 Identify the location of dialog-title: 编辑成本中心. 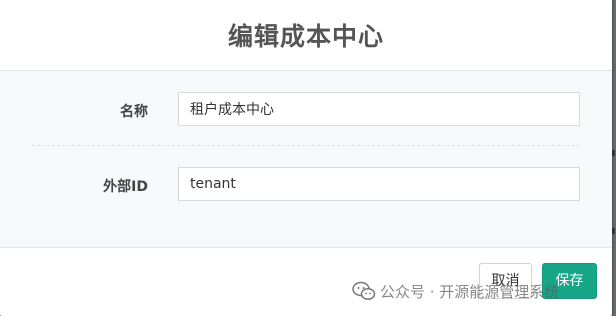
(305, 36).